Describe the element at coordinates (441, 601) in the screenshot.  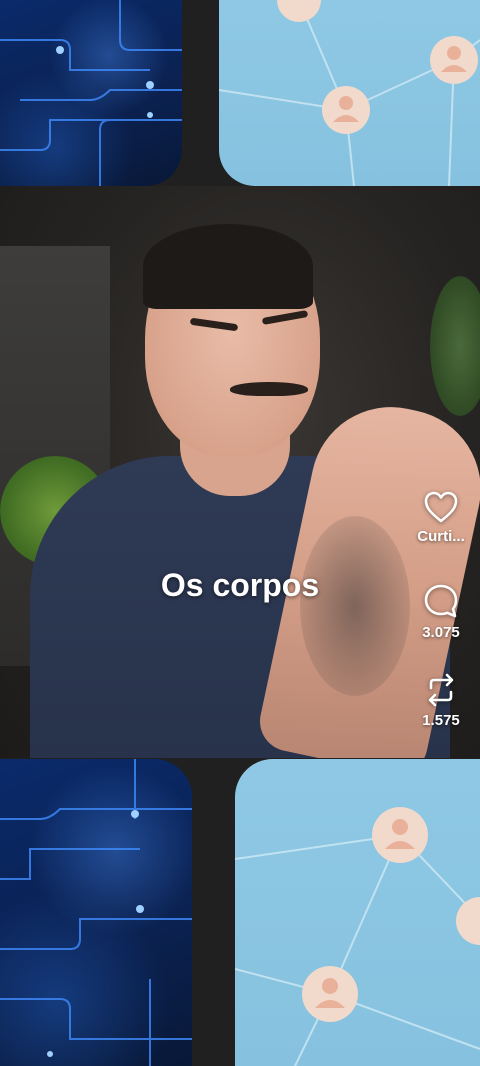
I see `comment-icon` at that location.